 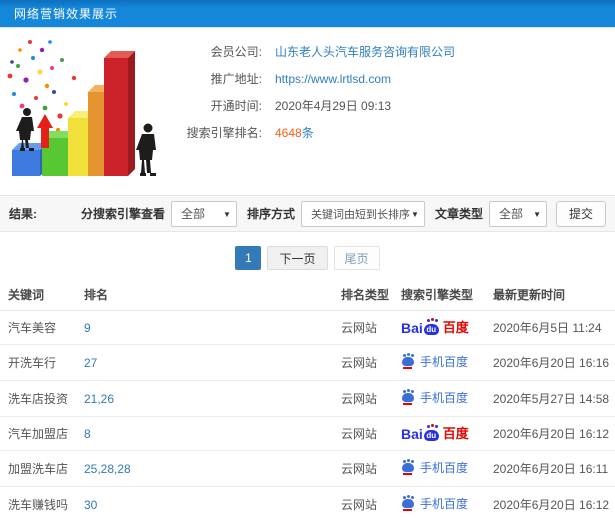 I want to click on update-time-cell: 2020年6月20日 16:16, so click(x=552, y=362).